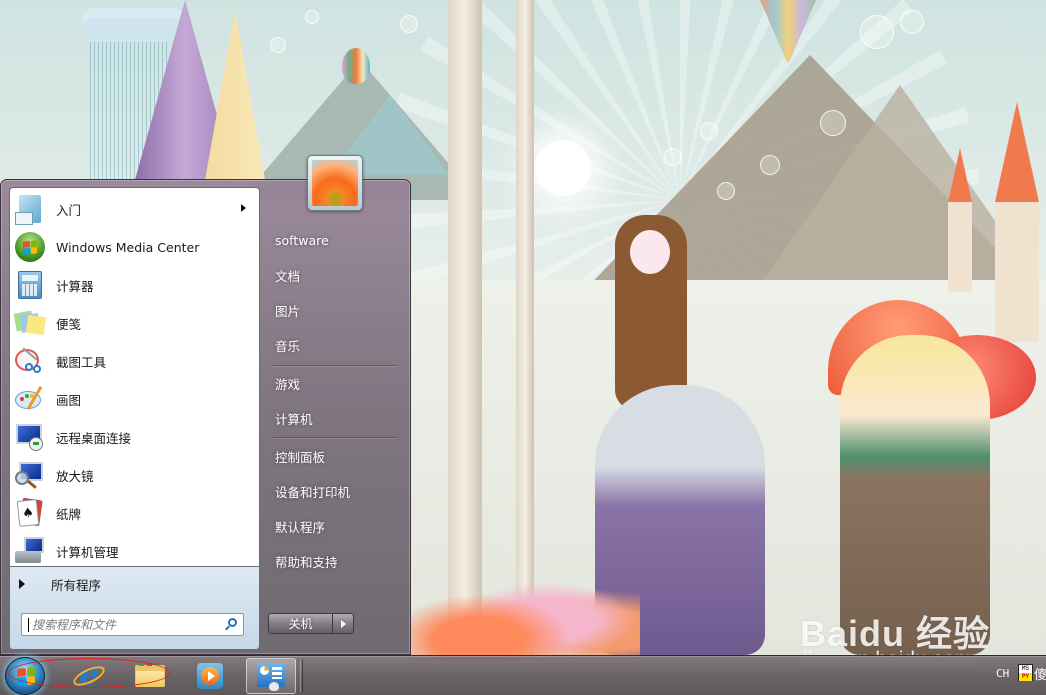 The image size is (1046, 695). I want to click on taskbar-windows-explorer, so click(150, 676).